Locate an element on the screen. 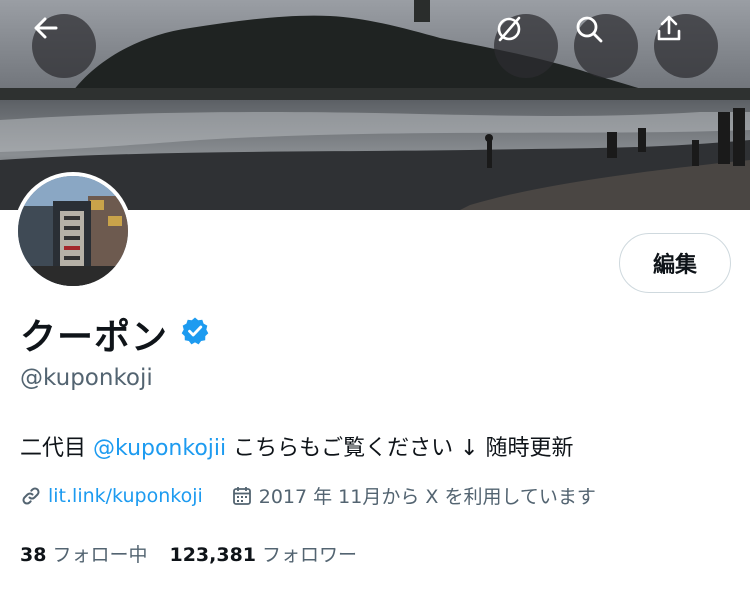 The height and width of the screenshot is (590, 750). verified-badge-icon is located at coordinates (195, 334).